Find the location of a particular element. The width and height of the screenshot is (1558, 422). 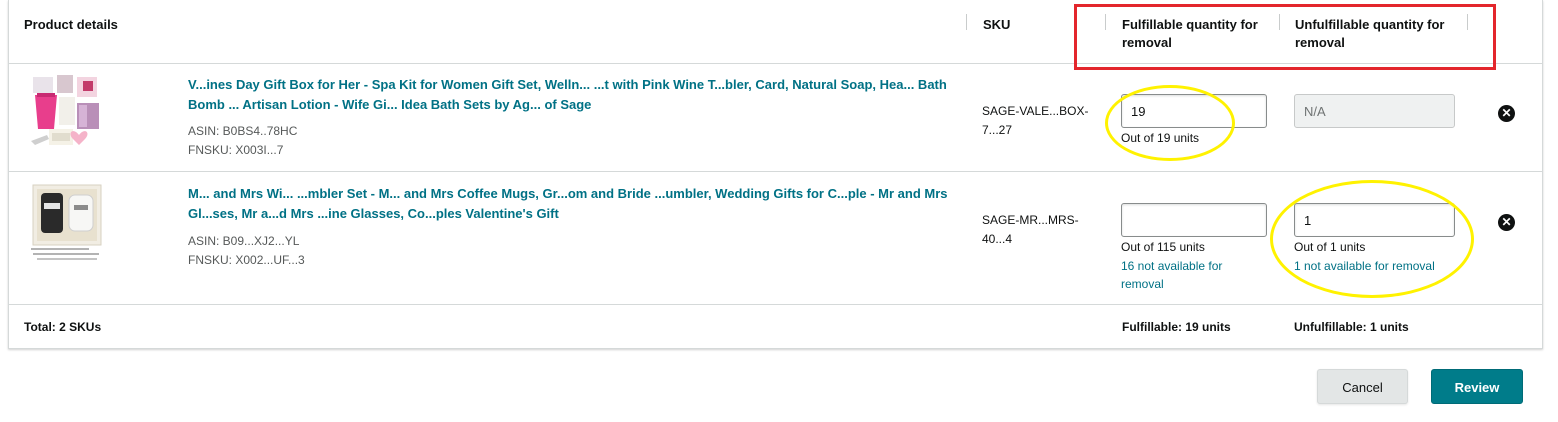

highlight-box is located at coordinates (1285, 37).